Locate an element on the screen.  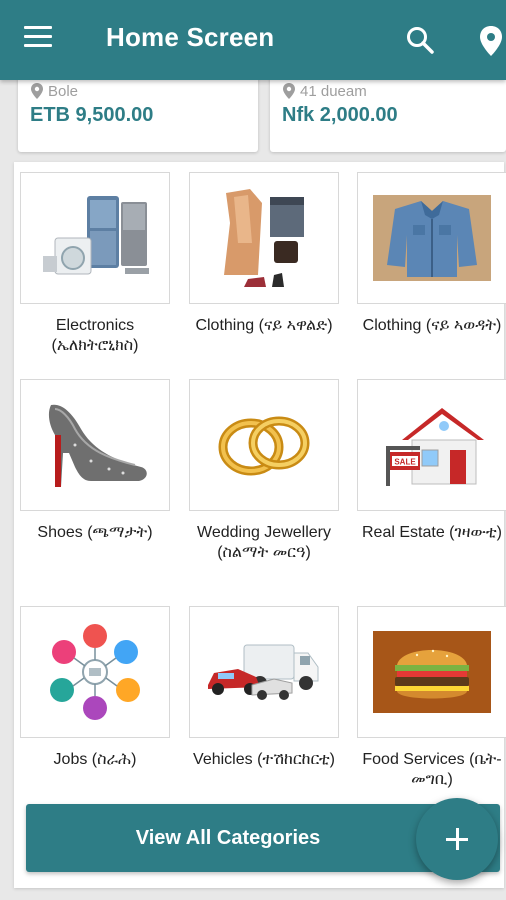
food-burger-image is located at coordinates (431, 672).